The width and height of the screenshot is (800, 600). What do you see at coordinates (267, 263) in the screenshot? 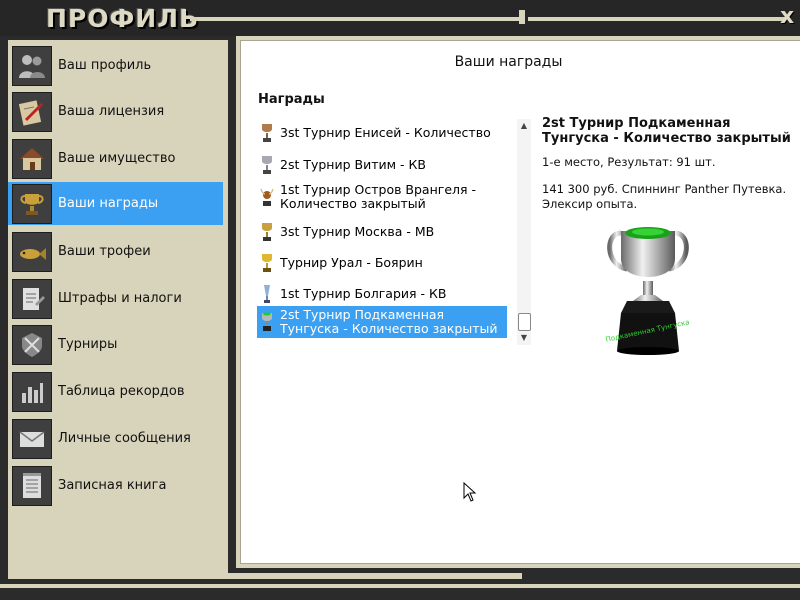
I see `gold-cup-icon` at bounding box center [267, 263].